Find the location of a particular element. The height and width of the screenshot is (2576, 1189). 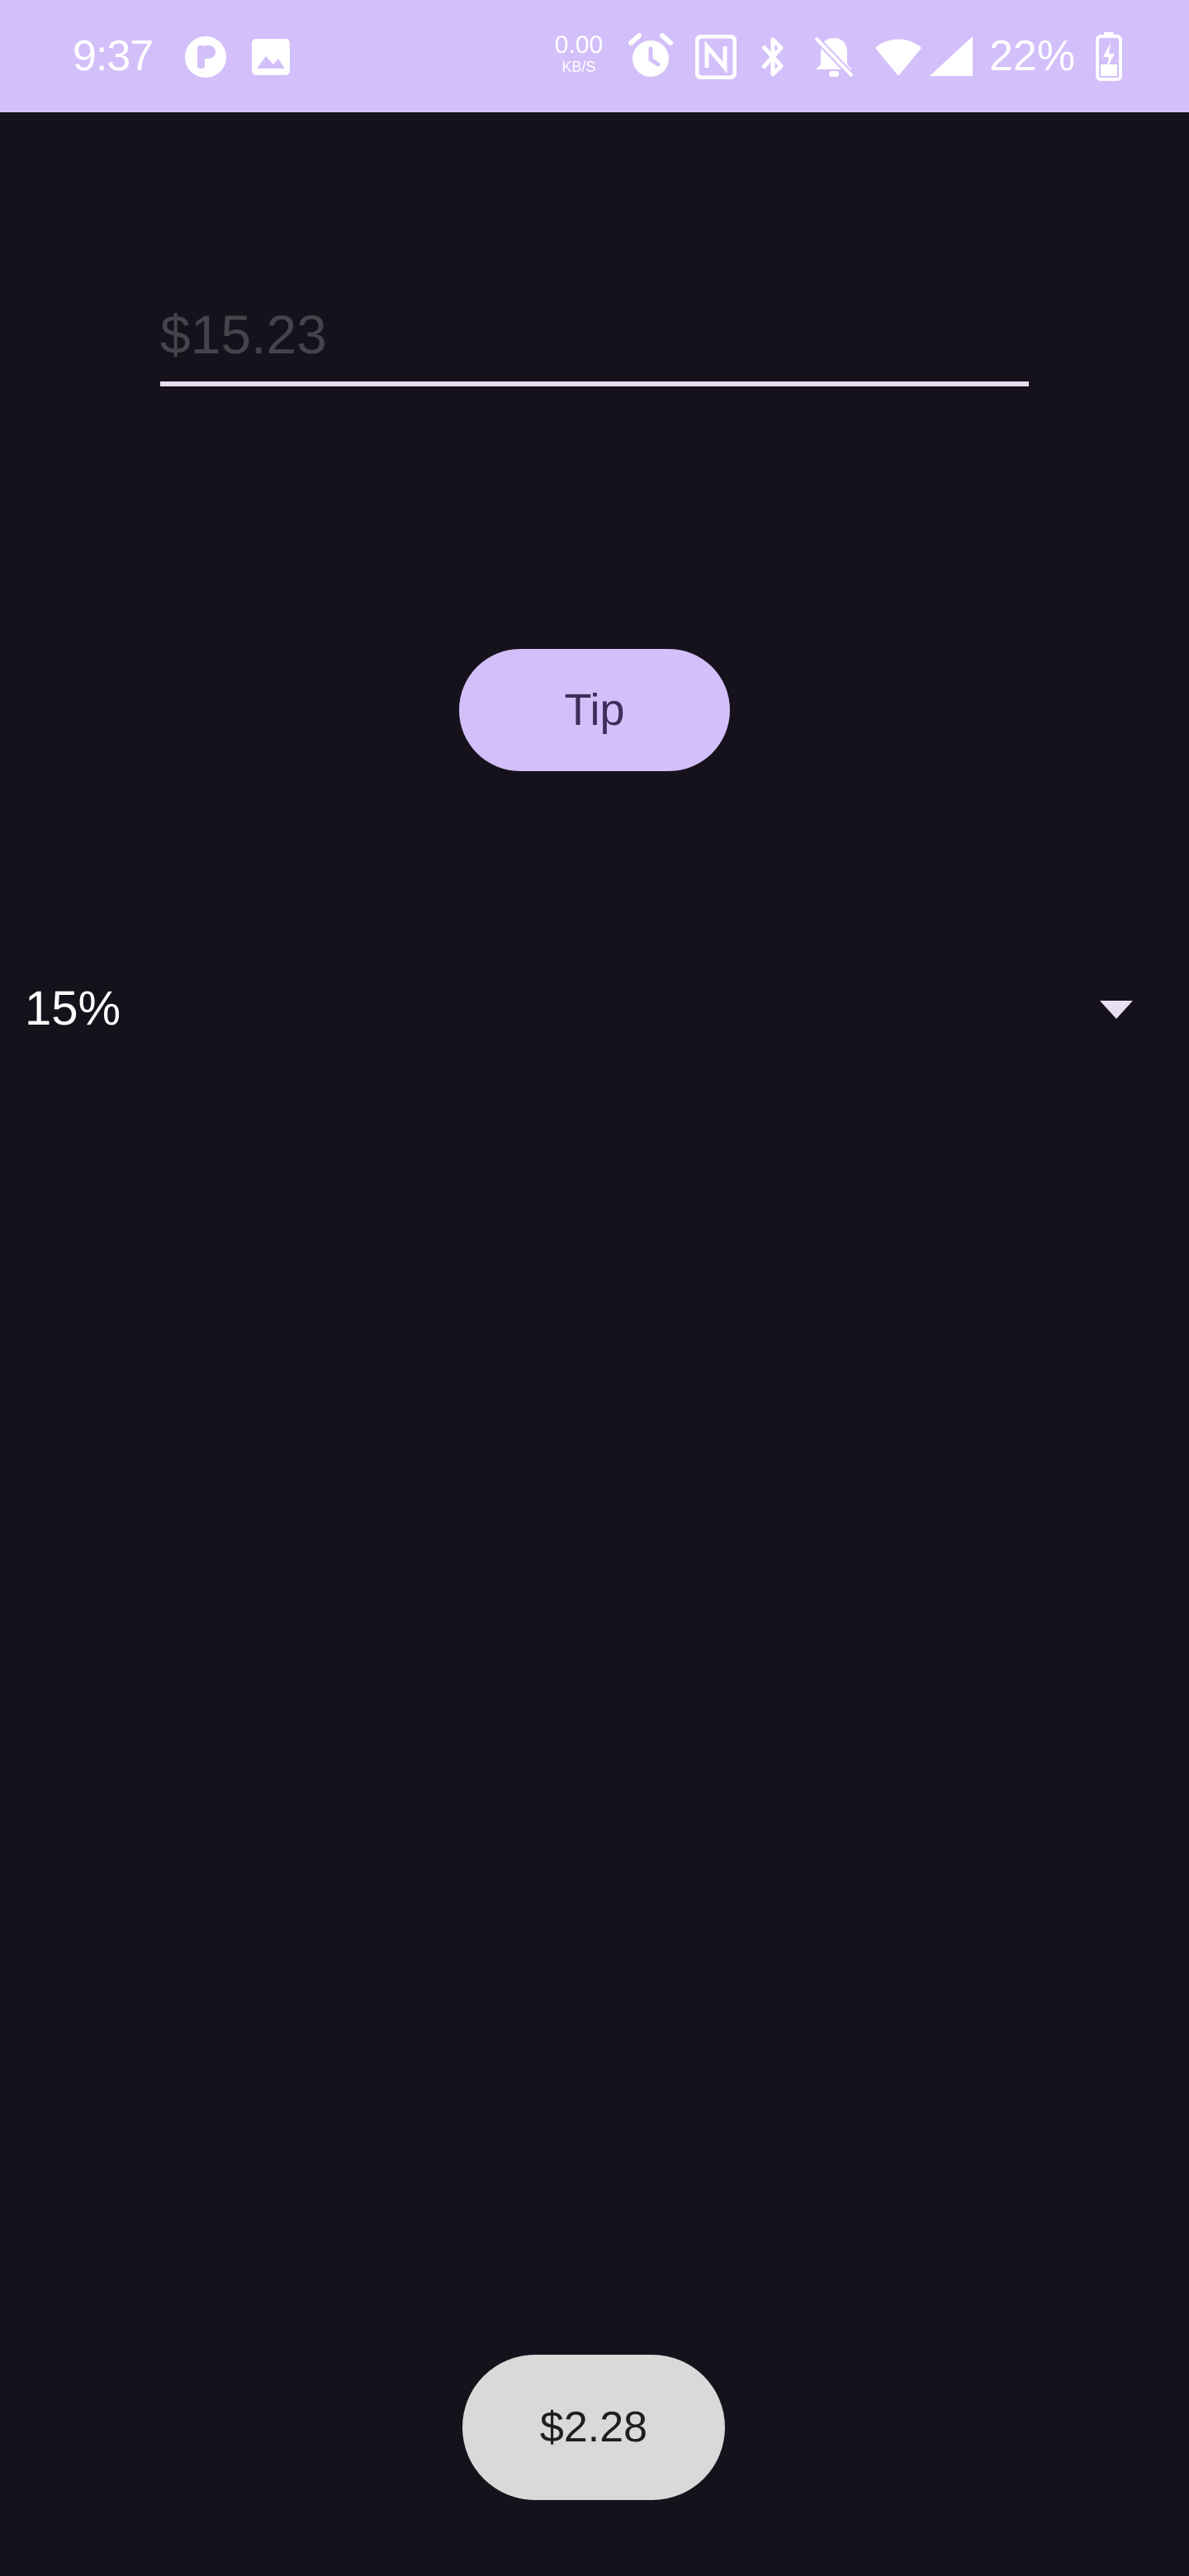

tip-button: Tip is located at coordinates (594, 710).